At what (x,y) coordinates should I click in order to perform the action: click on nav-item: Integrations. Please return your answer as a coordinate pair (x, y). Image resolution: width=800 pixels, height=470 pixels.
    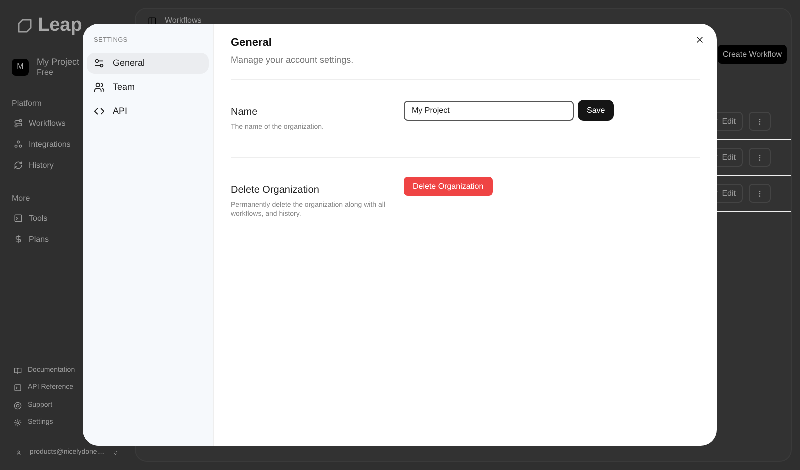
    Looking at the image, I should click on (67, 144).